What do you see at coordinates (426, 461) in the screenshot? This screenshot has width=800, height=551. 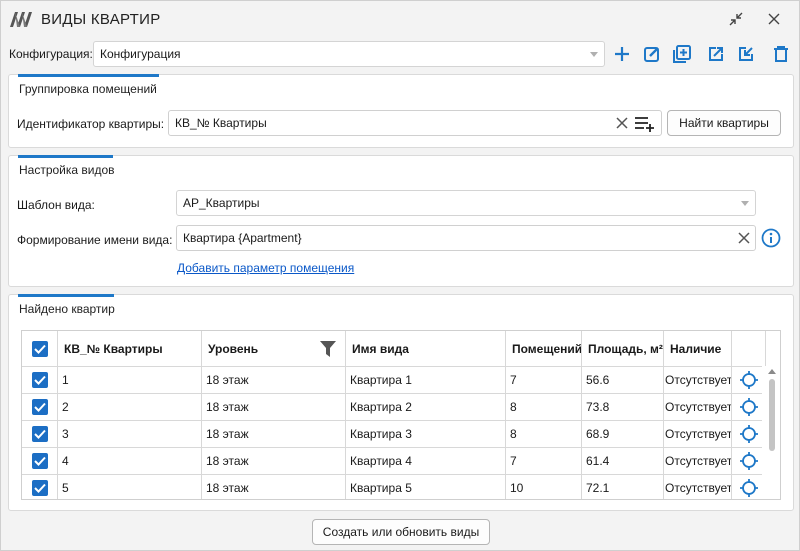 I see `cell-view-name: Квартира 4` at bounding box center [426, 461].